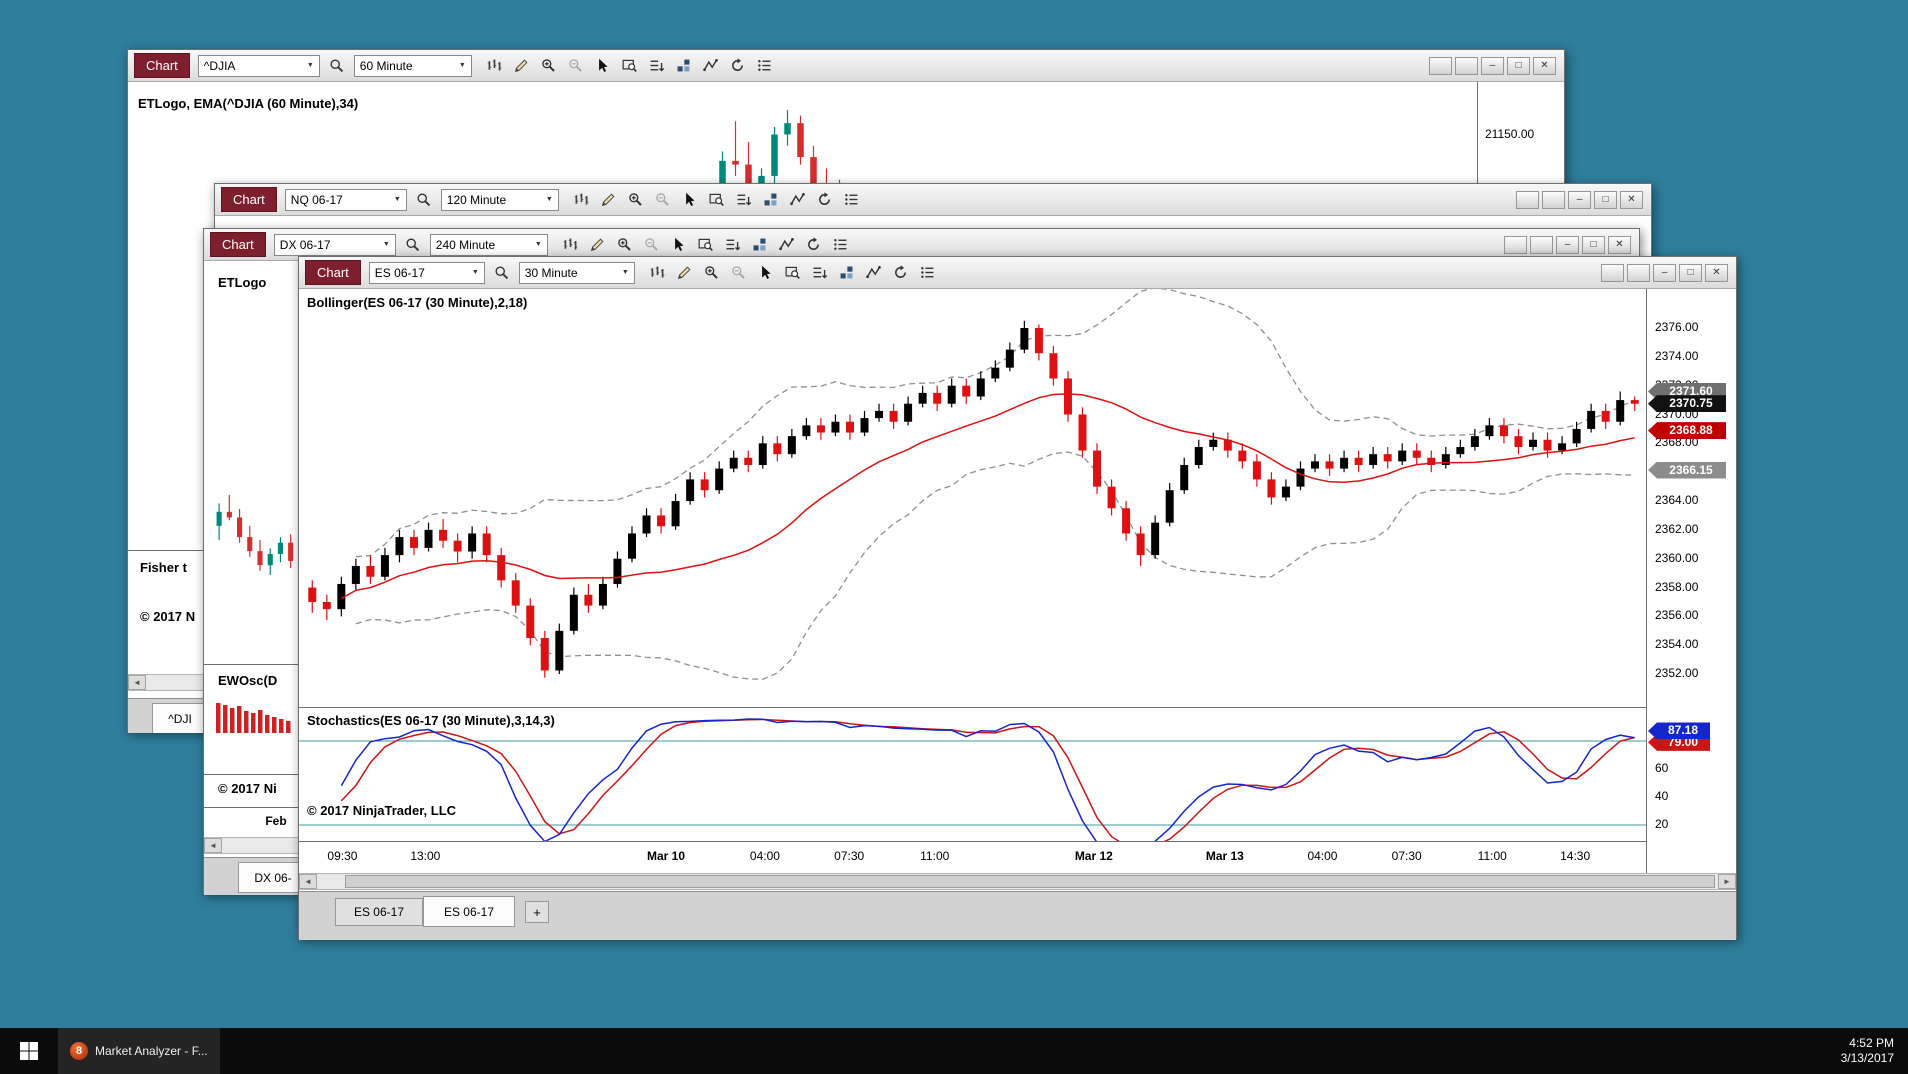 Image resolution: width=1908 pixels, height=1074 pixels. What do you see at coordinates (1727, 881) in the screenshot?
I see `scroll-right-button: ►` at bounding box center [1727, 881].